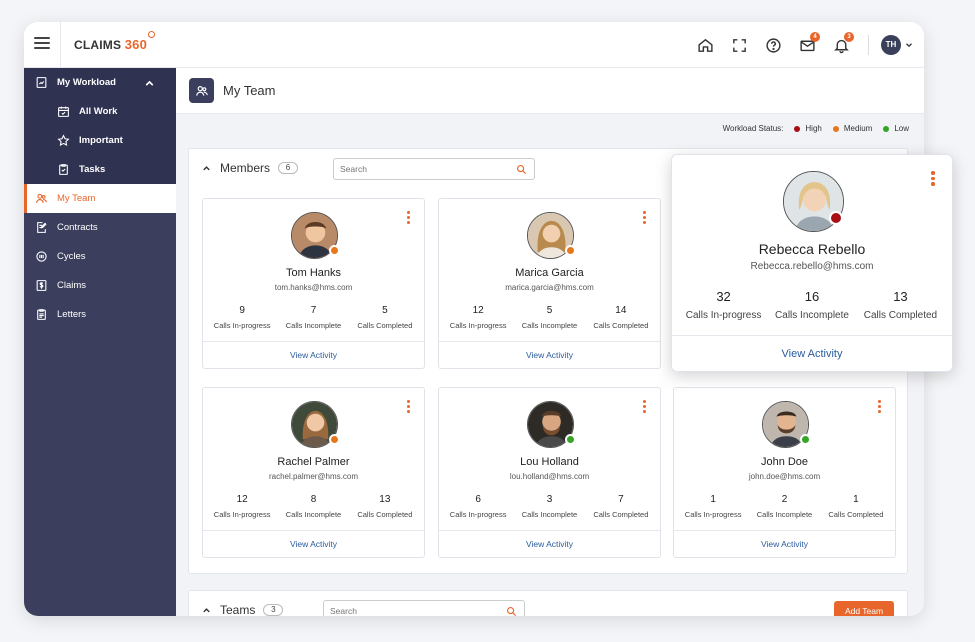  Describe the element at coordinates (812, 266) in the screenshot. I see `member-email: Rebecca.rebello@hms.com` at that location.